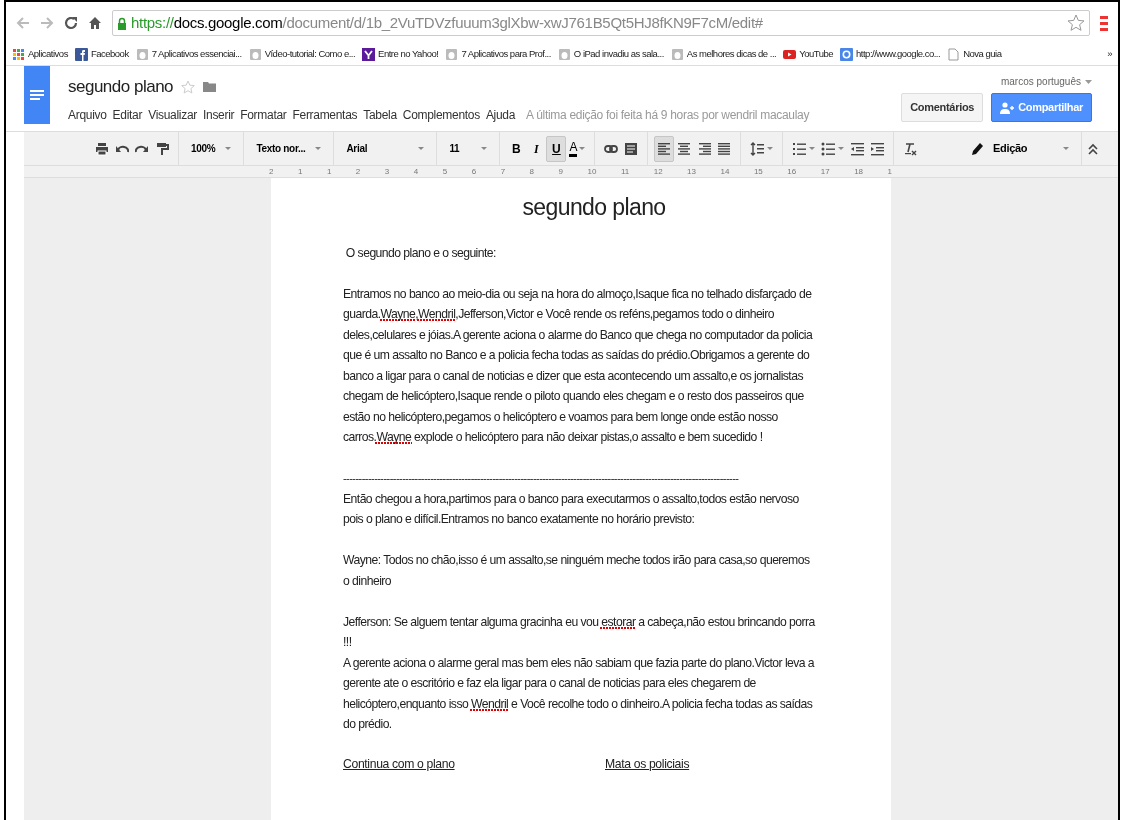 This screenshot has width=1125, height=820. Describe the element at coordinates (121, 87) in the screenshot. I see `document-title: segundo plano` at that location.